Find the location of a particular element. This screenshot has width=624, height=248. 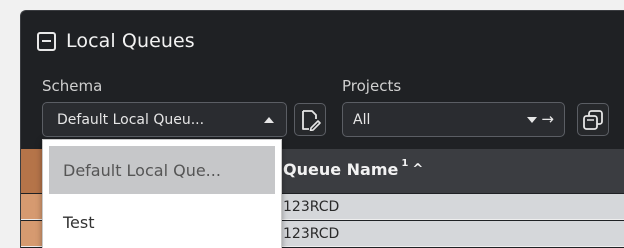

column-header-queue-name: Queue Name 1 ^ is located at coordinates (353, 168).